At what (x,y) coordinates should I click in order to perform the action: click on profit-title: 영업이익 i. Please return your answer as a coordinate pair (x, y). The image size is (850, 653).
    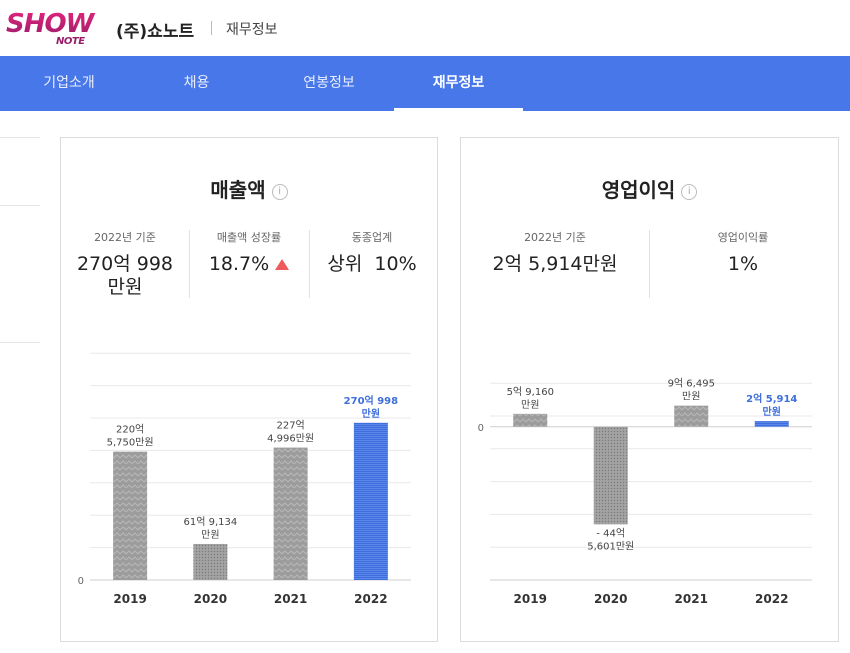
    Looking at the image, I should click on (649, 188).